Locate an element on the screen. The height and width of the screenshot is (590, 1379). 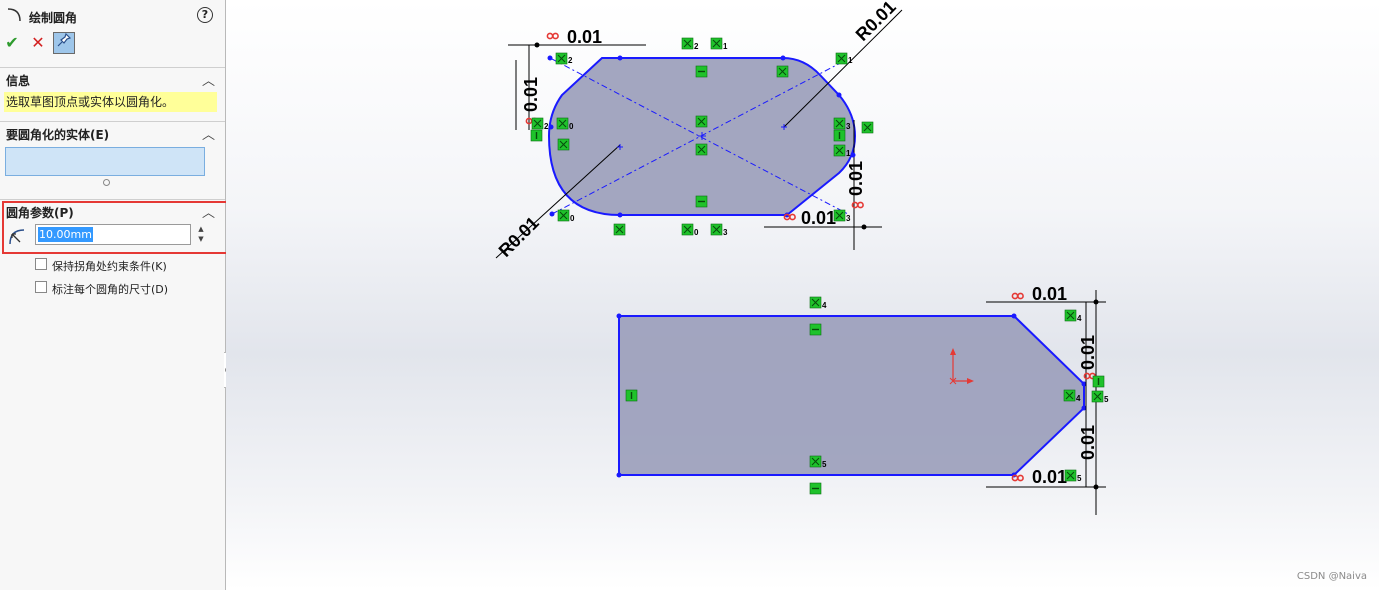
dimension-each-checkbox is located at coordinates (41, 287).